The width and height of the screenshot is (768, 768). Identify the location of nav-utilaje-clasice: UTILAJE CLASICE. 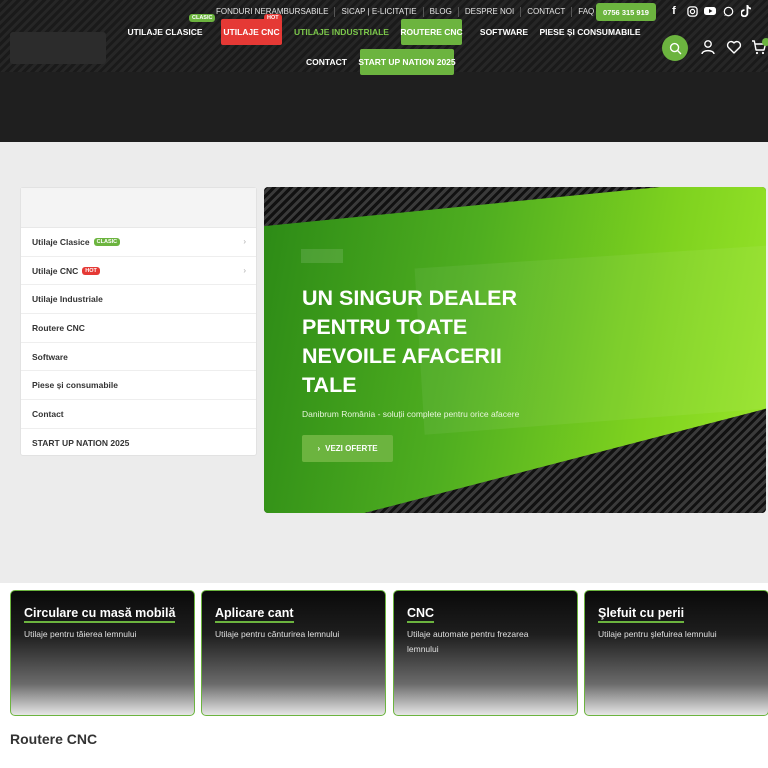
(165, 32).